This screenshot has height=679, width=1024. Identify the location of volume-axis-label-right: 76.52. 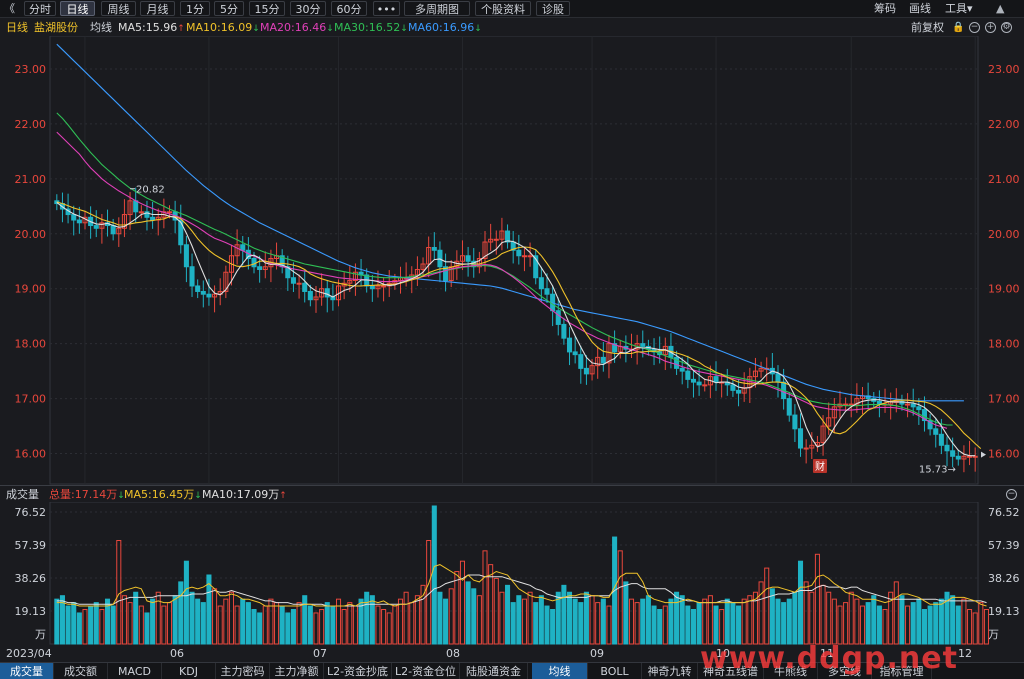
(1004, 512).